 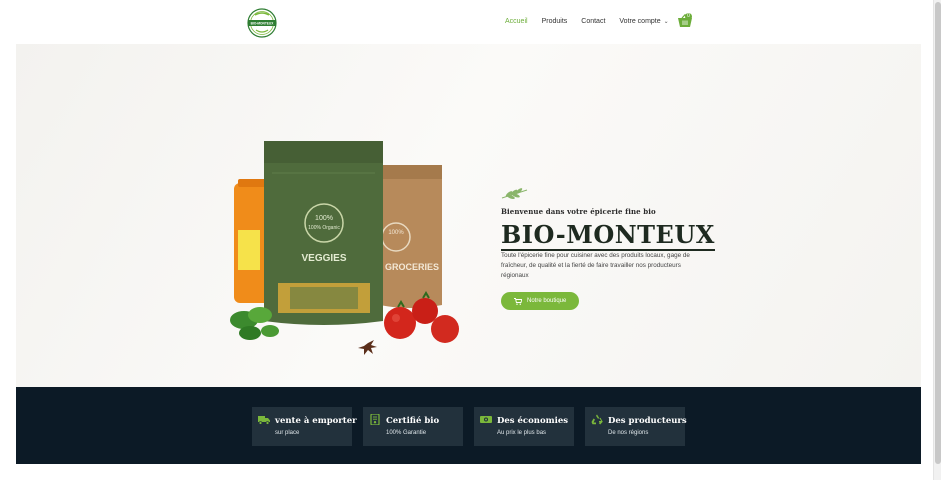 I want to click on logo: BIO-MONTEUX, so click(x=262, y=23).